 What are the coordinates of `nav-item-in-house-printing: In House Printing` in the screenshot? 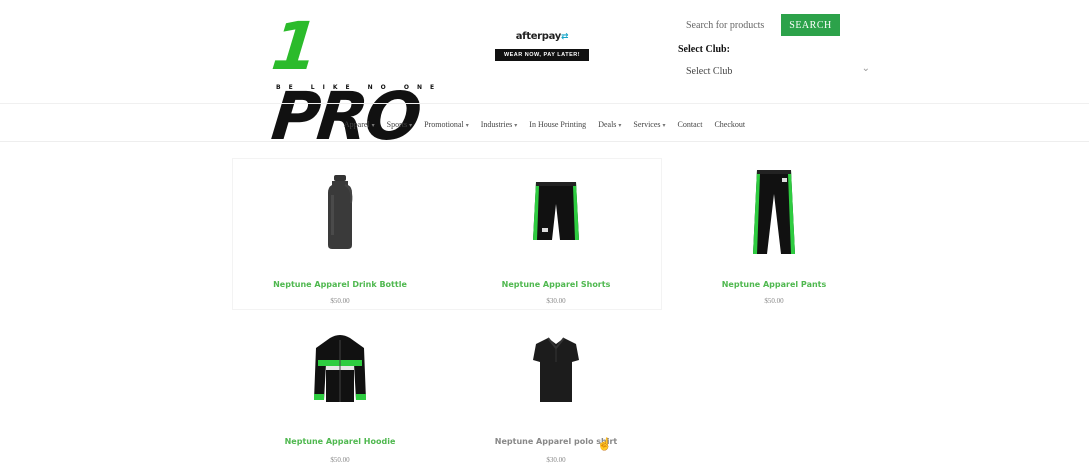 It's located at (557, 124).